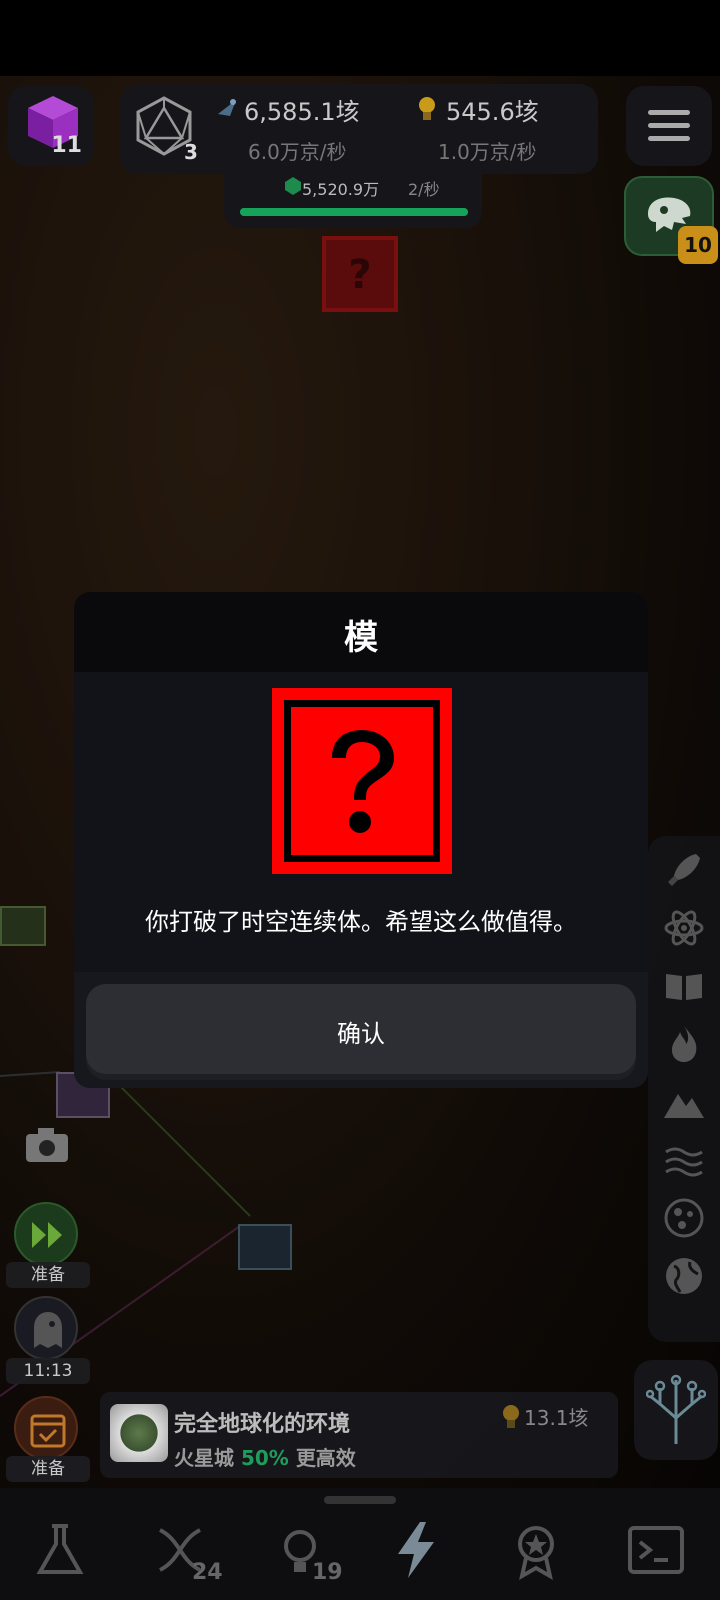 The height and width of the screenshot is (1600, 720). What do you see at coordinates (684, 1102) in the screenshot?
I see `mountain-icon` at bounding box center [684, 1102].